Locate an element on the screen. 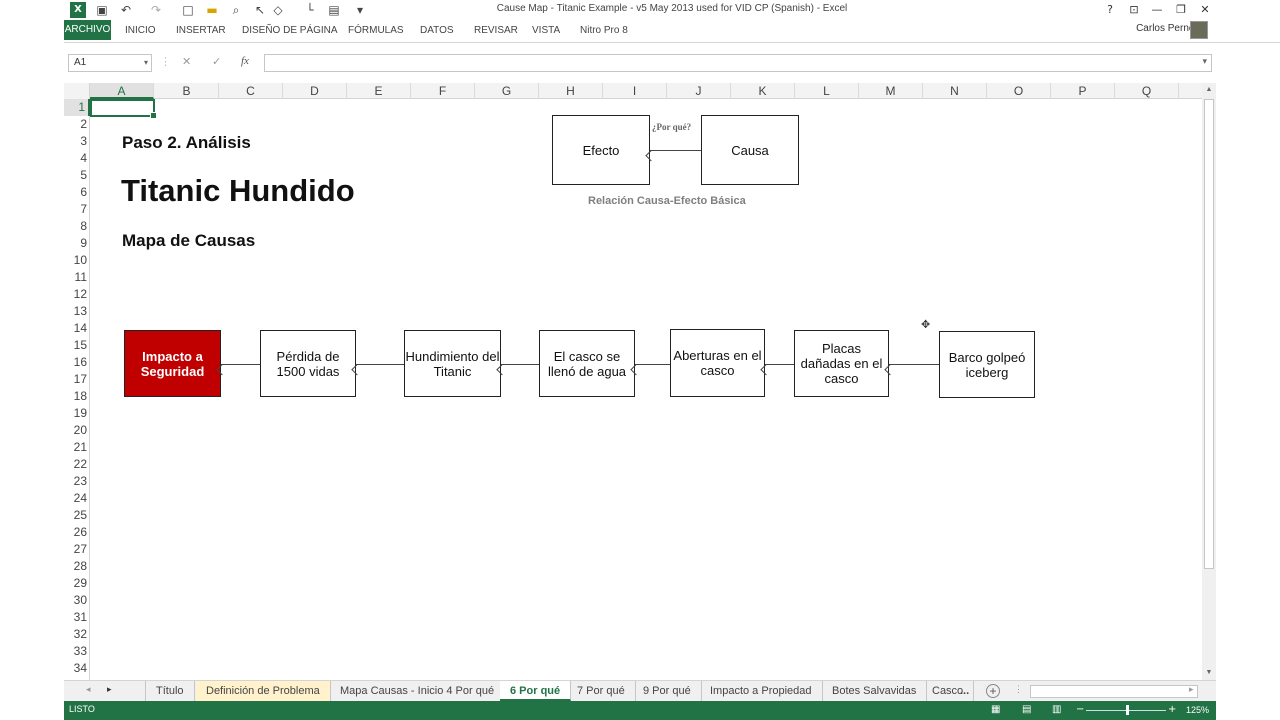 Image resolution: width=1280 pixels, height=720 pixels. expand-formula-icon: ▾ is located at coordinates (1204, 61).